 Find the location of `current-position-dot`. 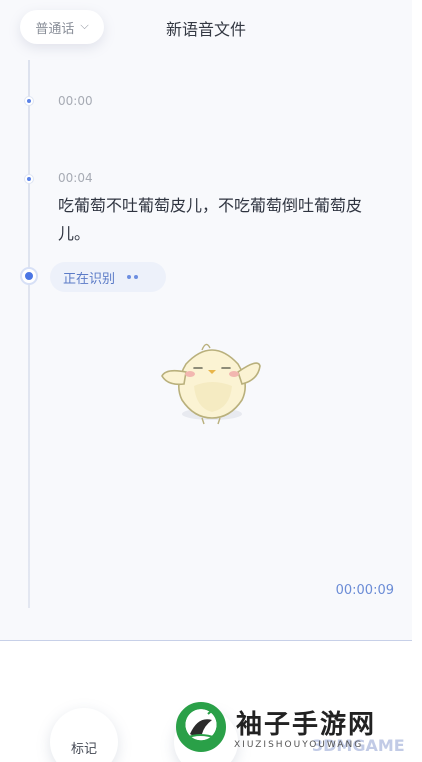

current-position-dot is located at coordinates (29, 276).